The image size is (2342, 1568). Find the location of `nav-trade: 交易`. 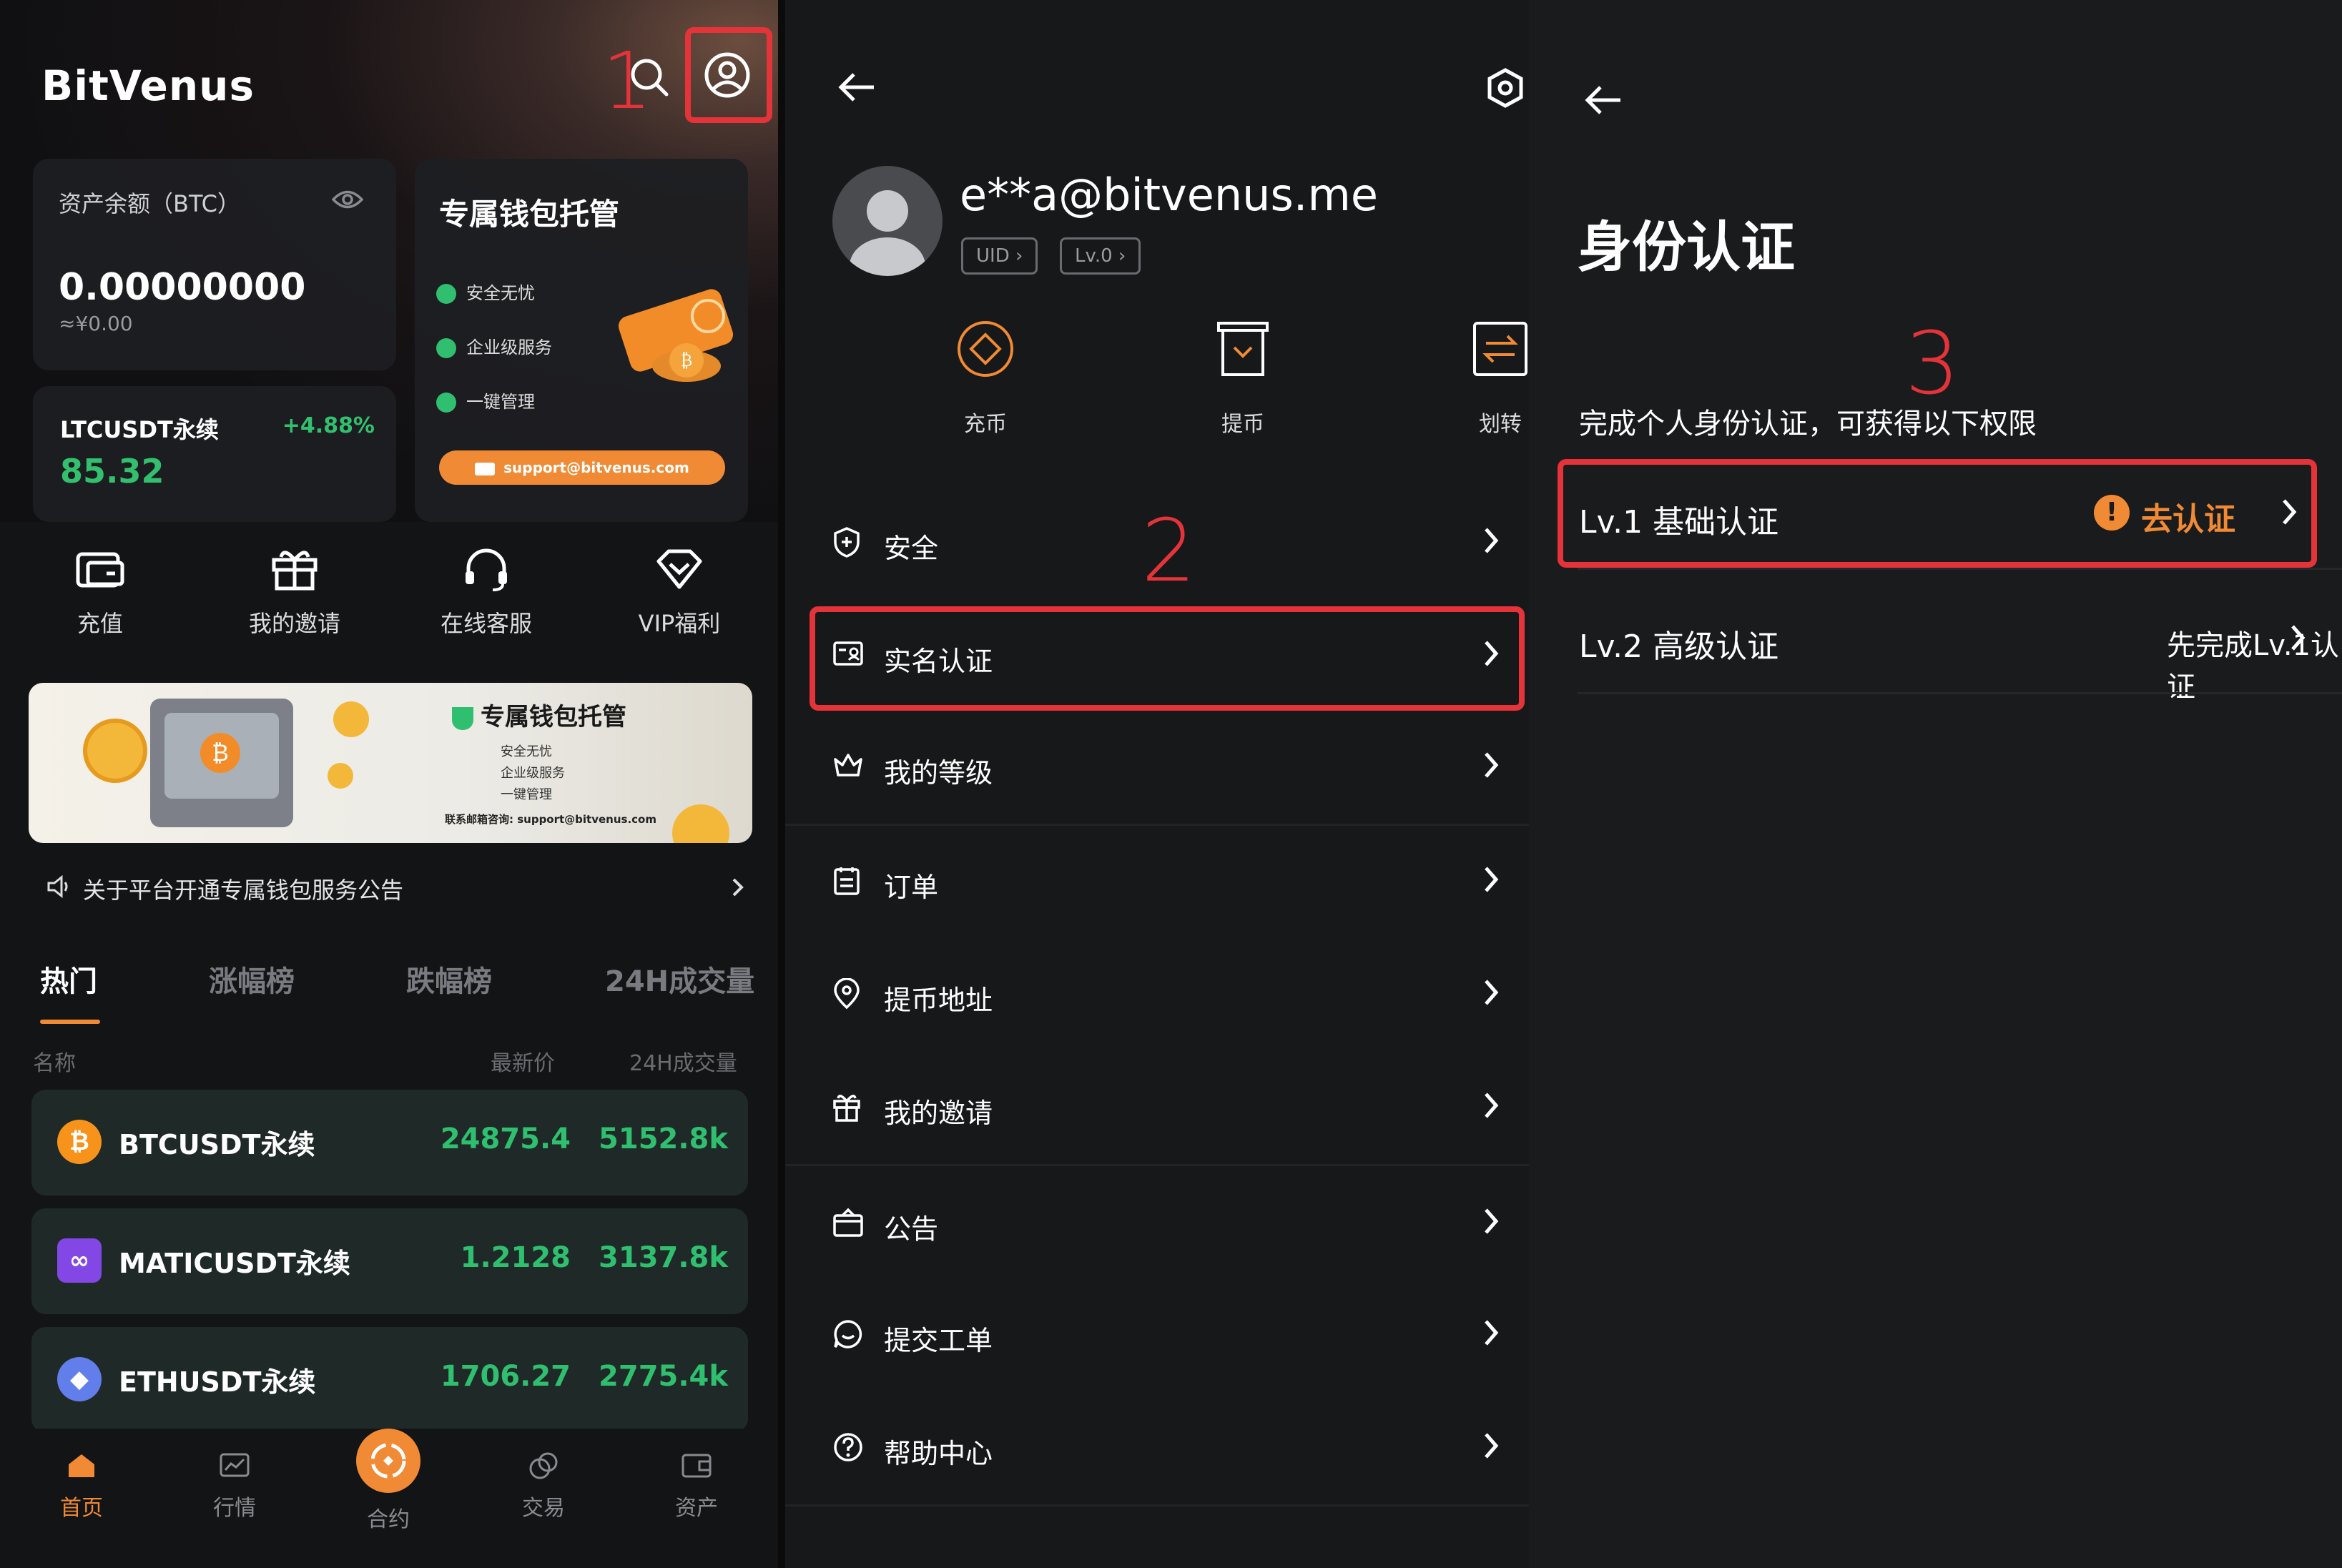

nav-trade: 交易 is located at coordinates (543, 1486).